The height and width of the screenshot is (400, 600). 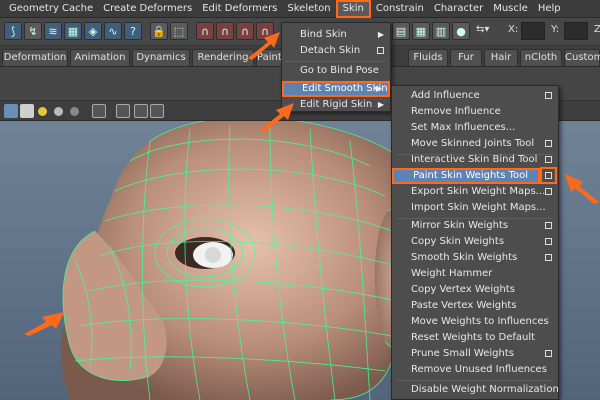 What do you see at coordinates (339, 70) in the screenshot?
I see `menu-item-label: Go to Bind Pose` at bounding box center [339, 70].